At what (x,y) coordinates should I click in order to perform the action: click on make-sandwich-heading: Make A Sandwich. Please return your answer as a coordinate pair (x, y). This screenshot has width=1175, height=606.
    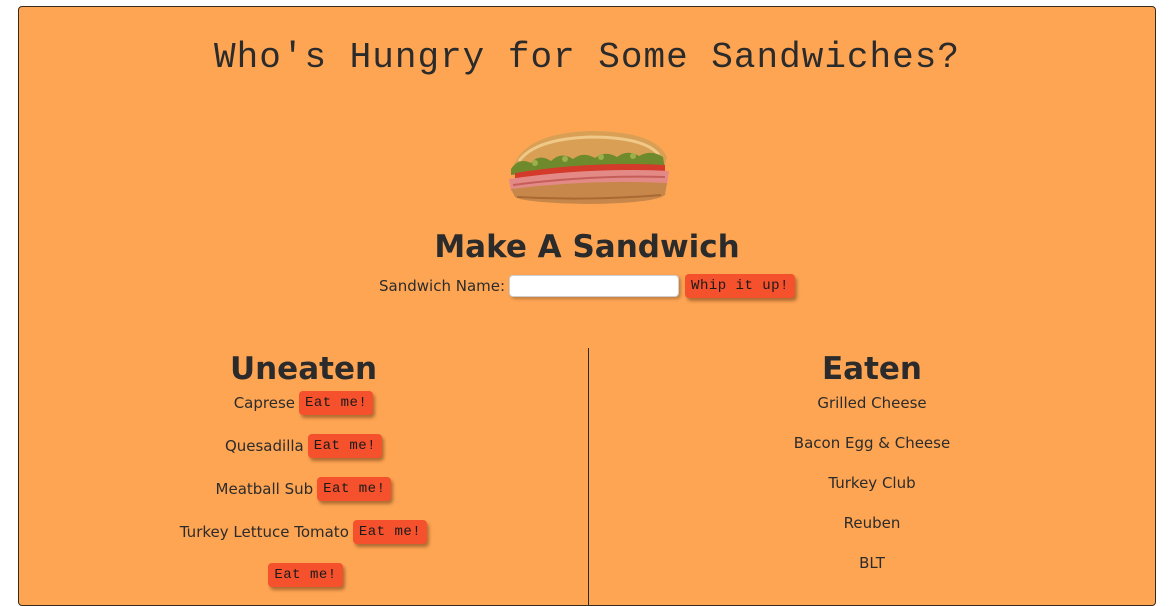
    Looking at the image, I should click on (587, 247).